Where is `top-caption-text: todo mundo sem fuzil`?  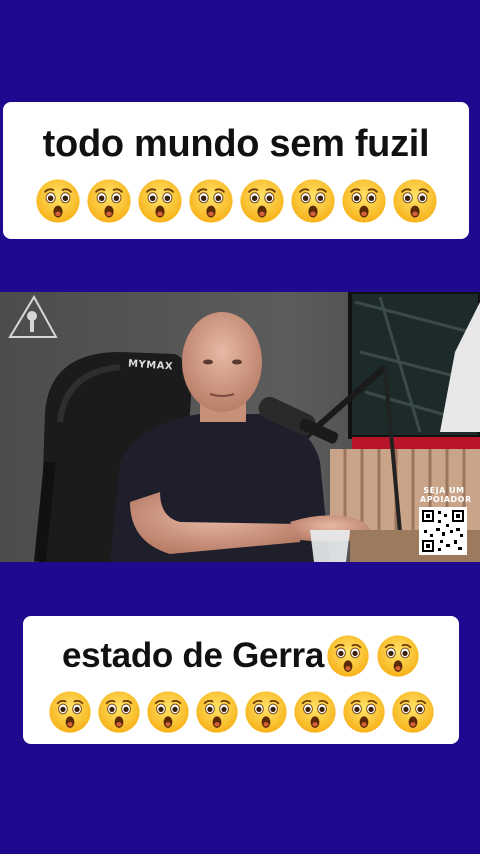
top-caption-text: todo mundo sem fuzil is located at coordinates (236, 144).